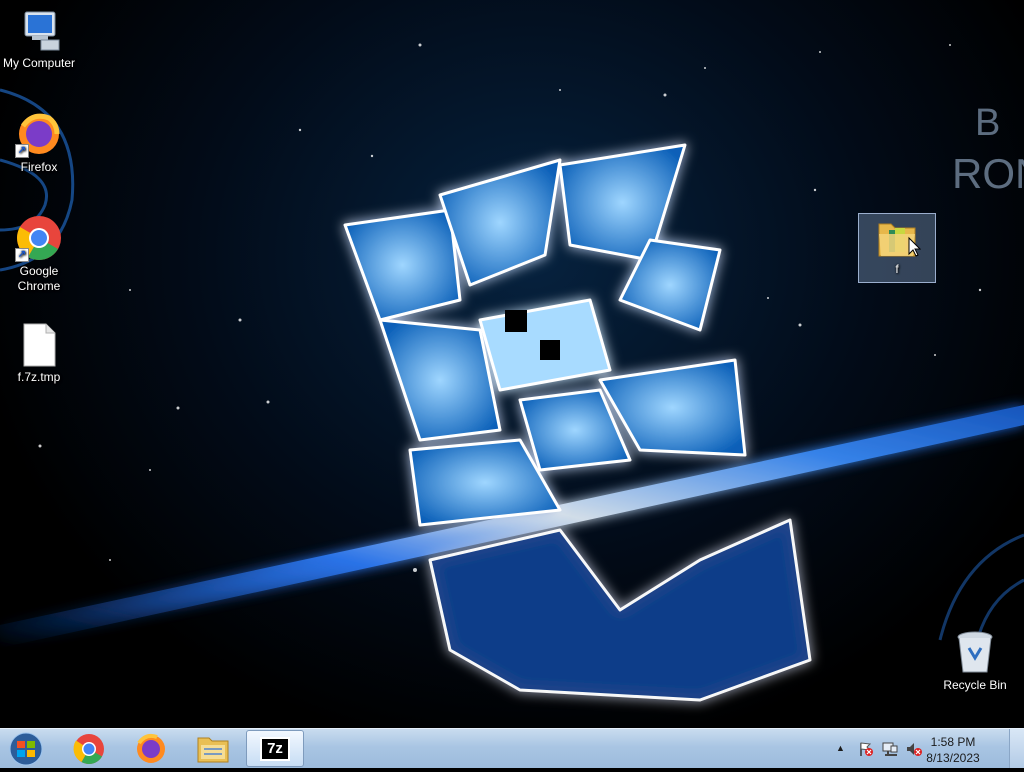 The height and width of the screenshot is (772, 1024). I want to click on network-icon, so click(890, 749).